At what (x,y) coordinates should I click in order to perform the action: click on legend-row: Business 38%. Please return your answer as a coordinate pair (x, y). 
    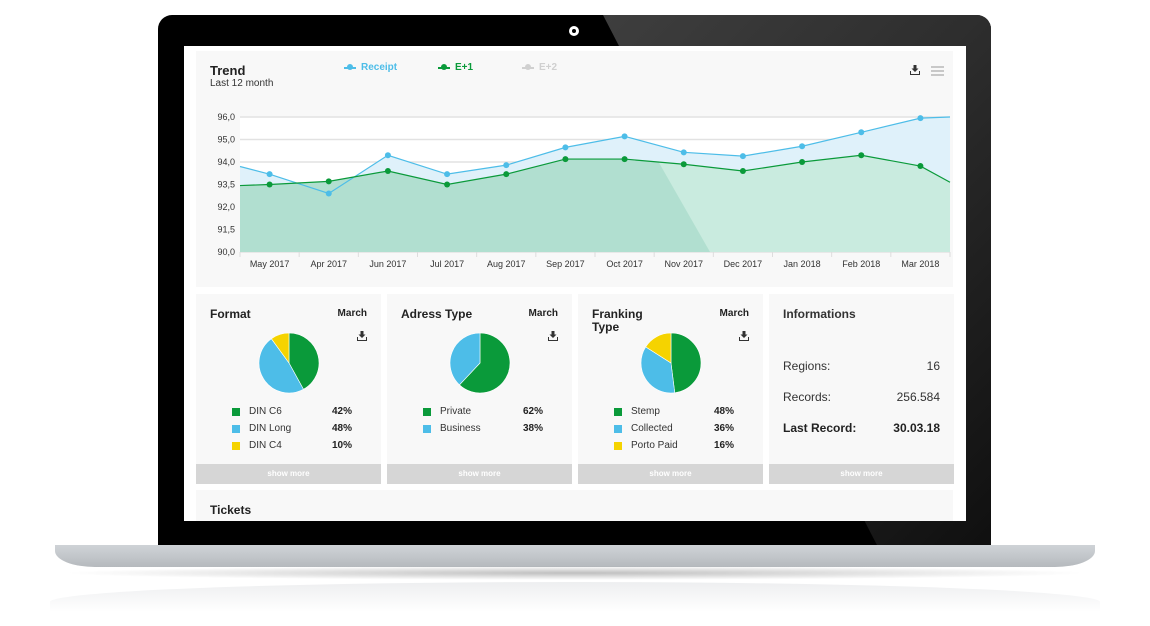
    Looking at the image, I should click on (483, 428).